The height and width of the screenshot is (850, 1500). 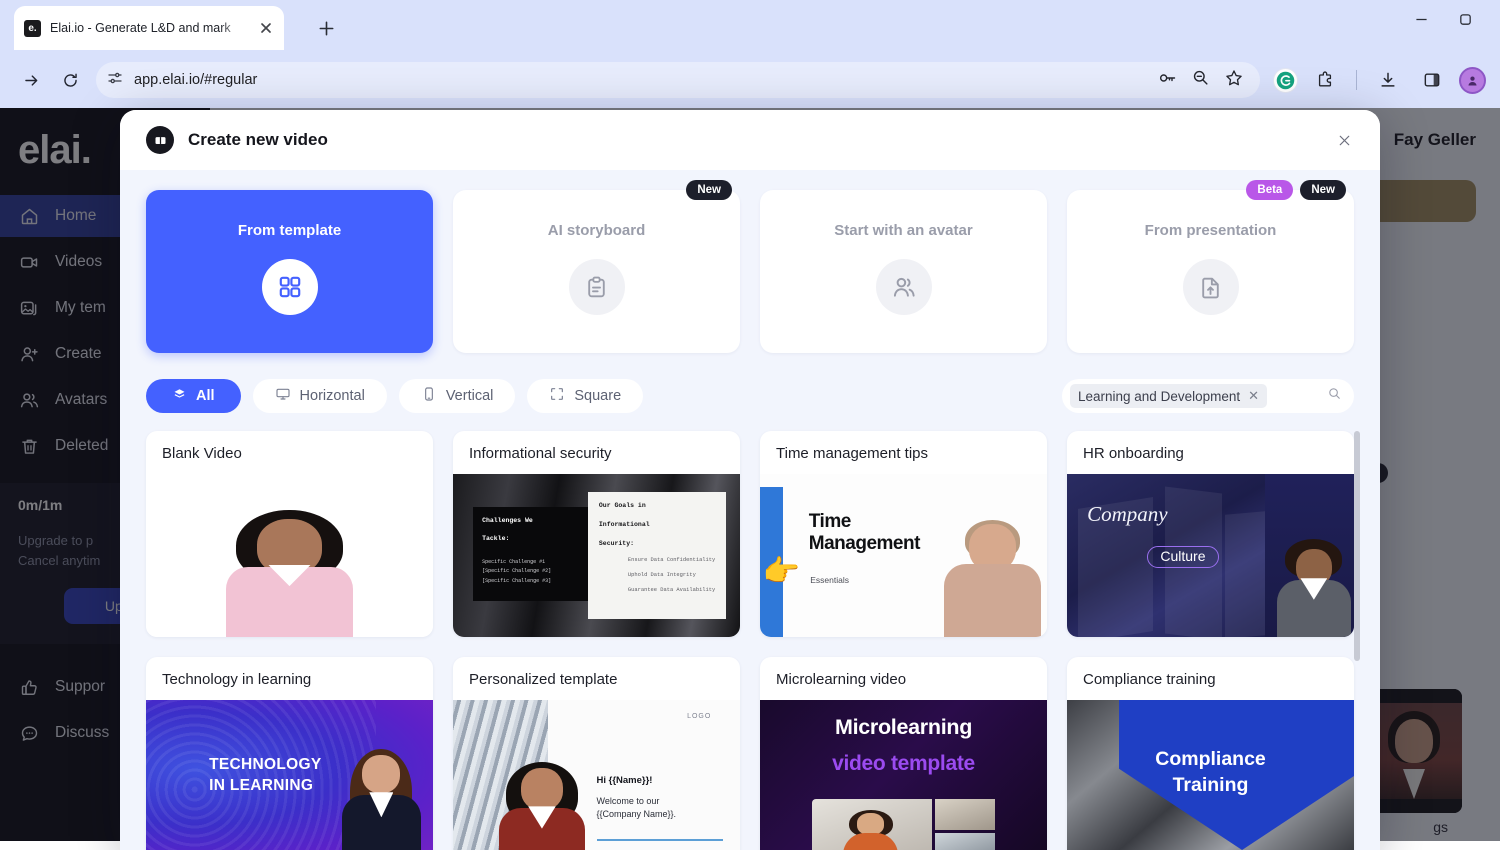 I want to click on template-card-hr-onboarding: HR onboarding Company Culture, so click(x=1210, y=534).